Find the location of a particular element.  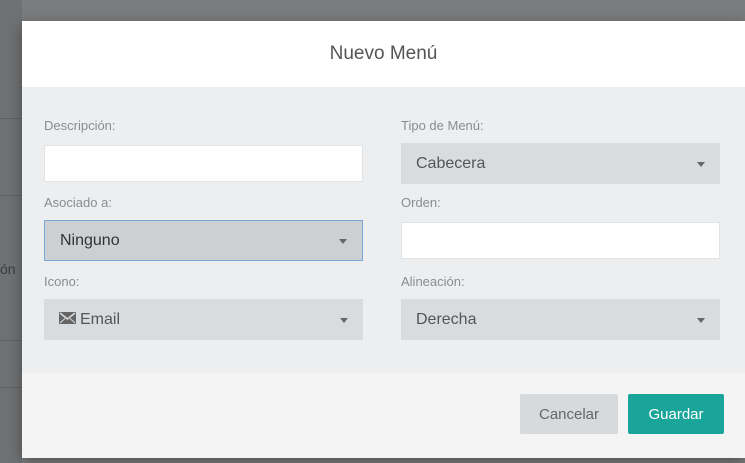

icono-label: Icono: is located at coordinates (62, 281).